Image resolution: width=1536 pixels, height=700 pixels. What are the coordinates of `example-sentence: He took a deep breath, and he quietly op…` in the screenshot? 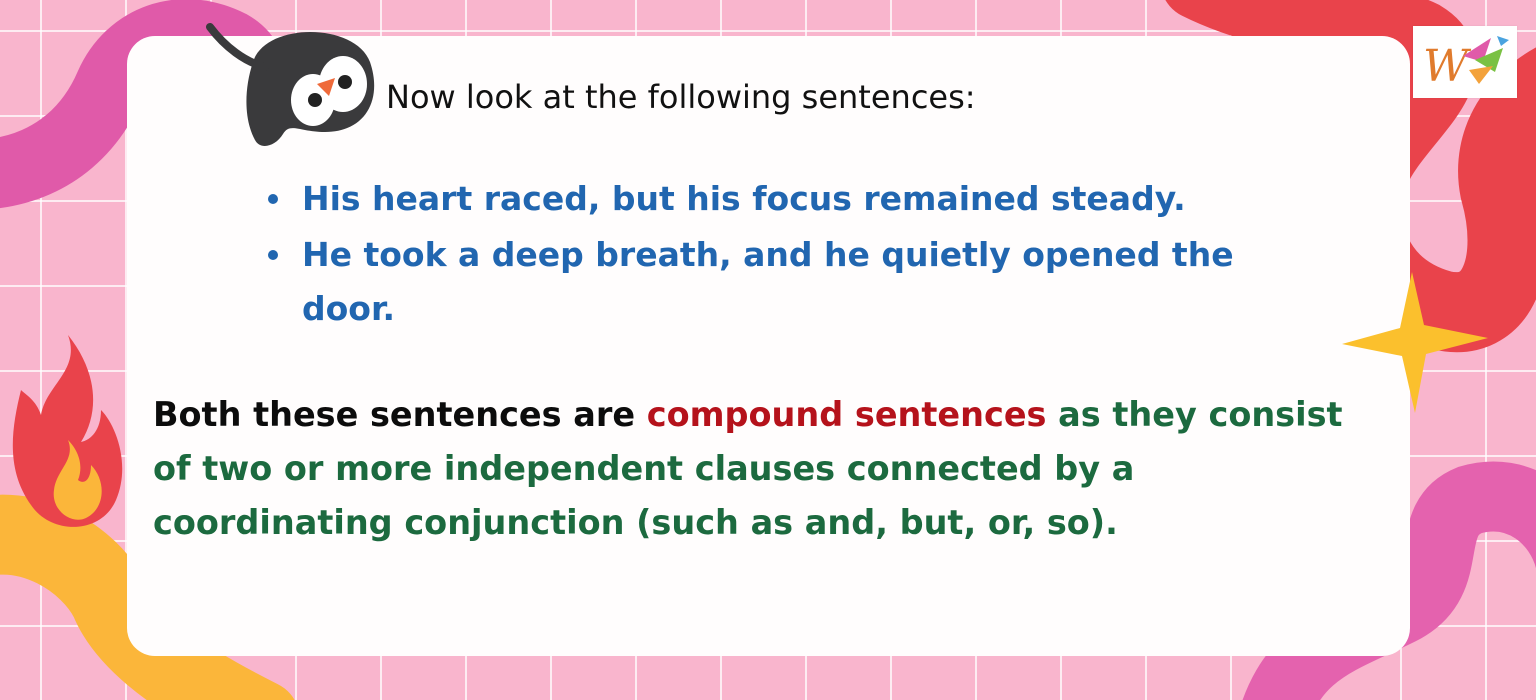 It's located at (768, 281).